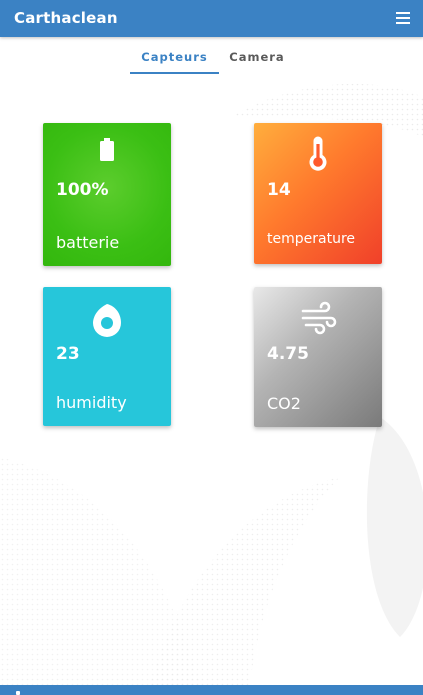 The image size is (423, 695). I want to click on app-title: Carthaclean, so click(66, 18).